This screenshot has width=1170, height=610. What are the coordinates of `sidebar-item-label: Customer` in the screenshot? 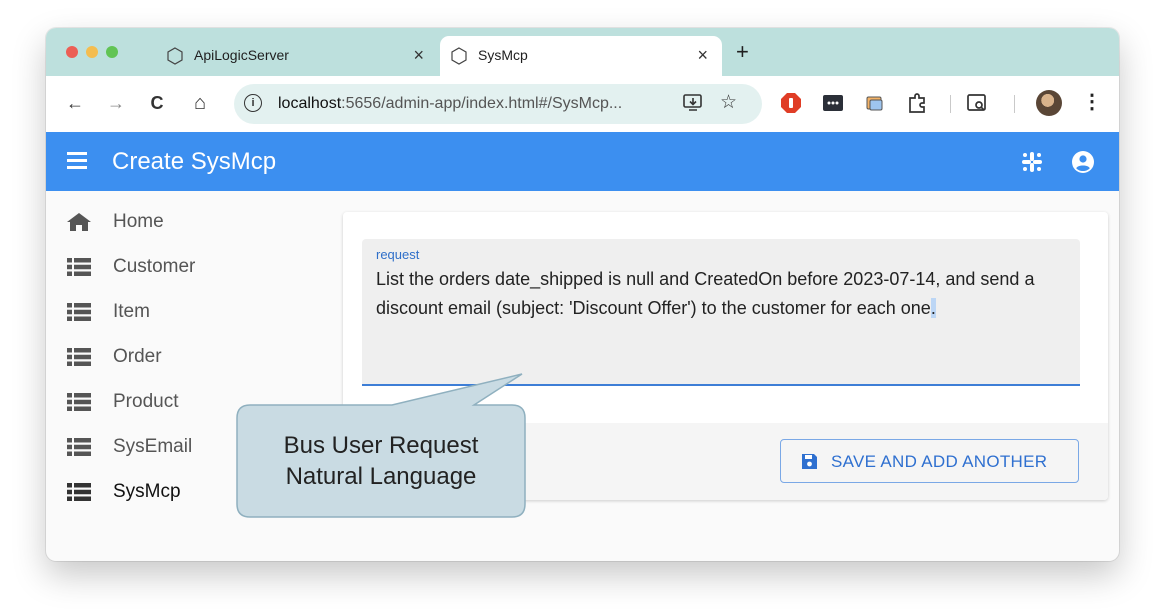 It's located at (154, 266).